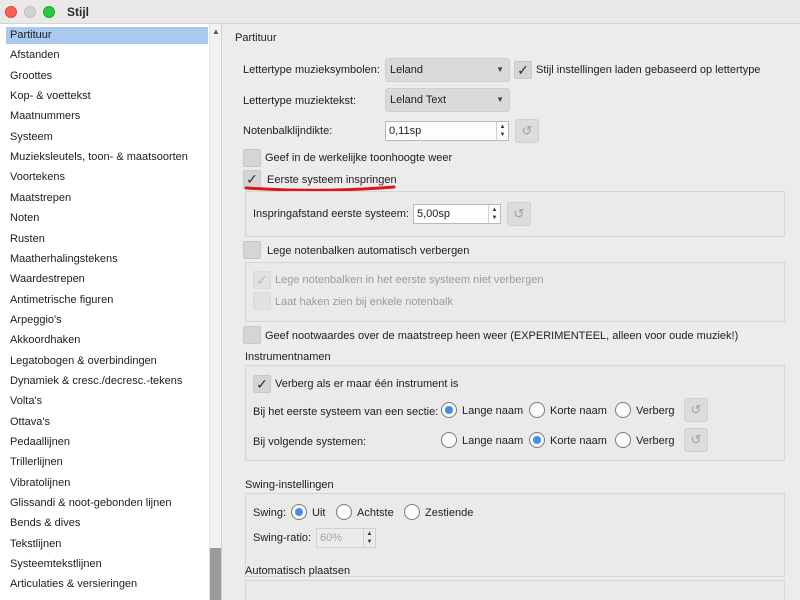 The height and width of the screenshot is (600, 800). What do you see at coordinates (300, 101) in the screenshot?
I see `text-font-label: Lettertype muziektekst:` at bounding box center [300, 101].